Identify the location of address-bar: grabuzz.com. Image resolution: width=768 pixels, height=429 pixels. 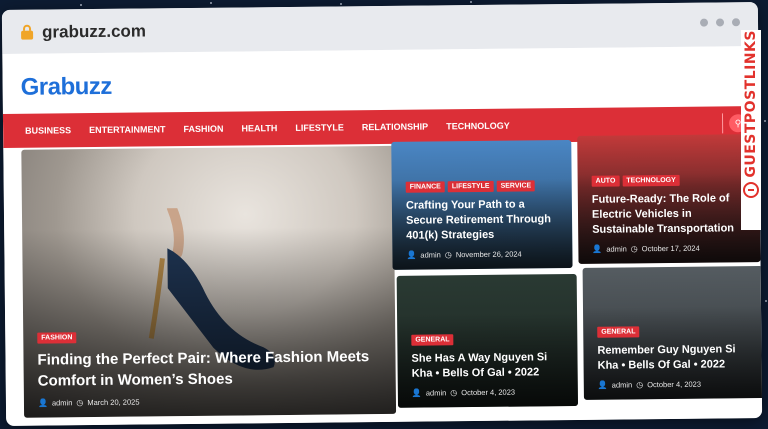
(380, 28).